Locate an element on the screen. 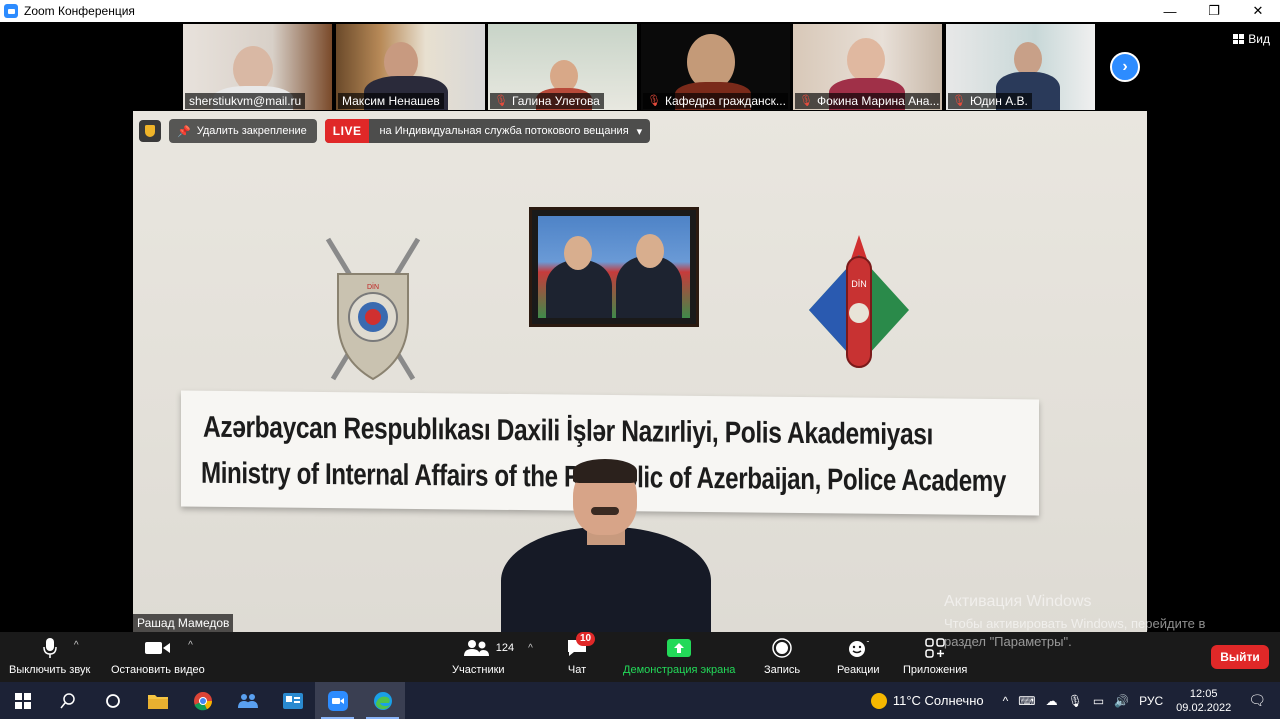 Image resolution: width=1280 pixels, height=719 pixels. security-shield-icon is located at coordinates (150, 131).